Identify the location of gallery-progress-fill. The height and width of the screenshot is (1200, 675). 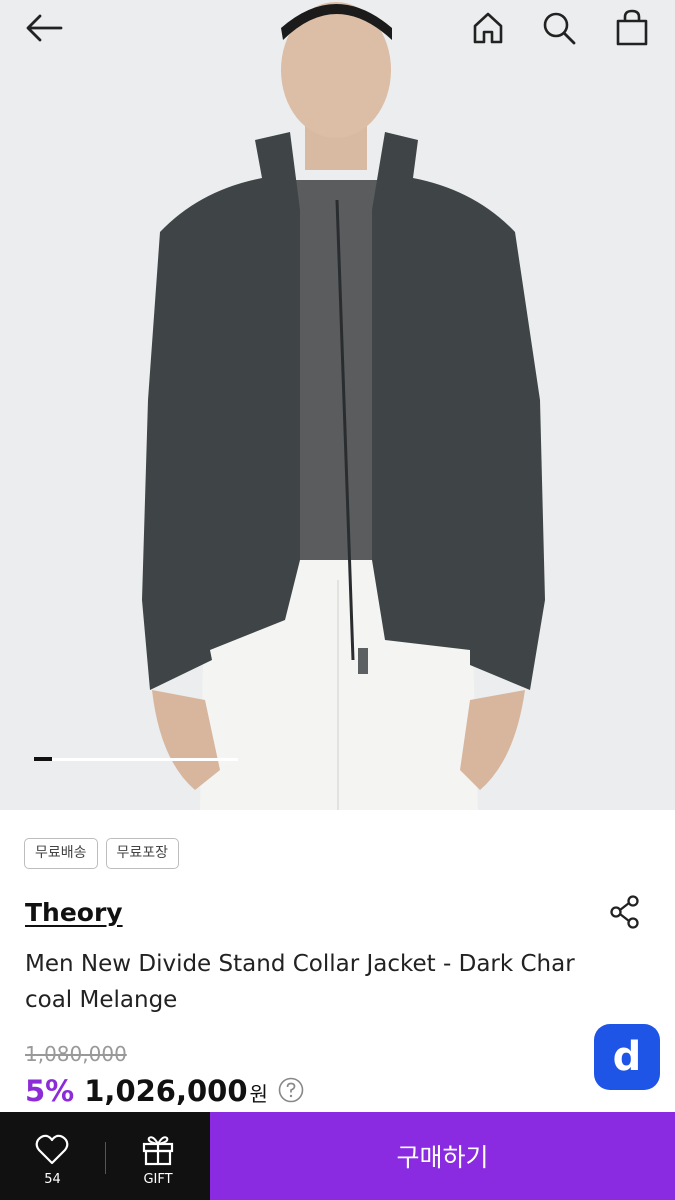
(43, 759).